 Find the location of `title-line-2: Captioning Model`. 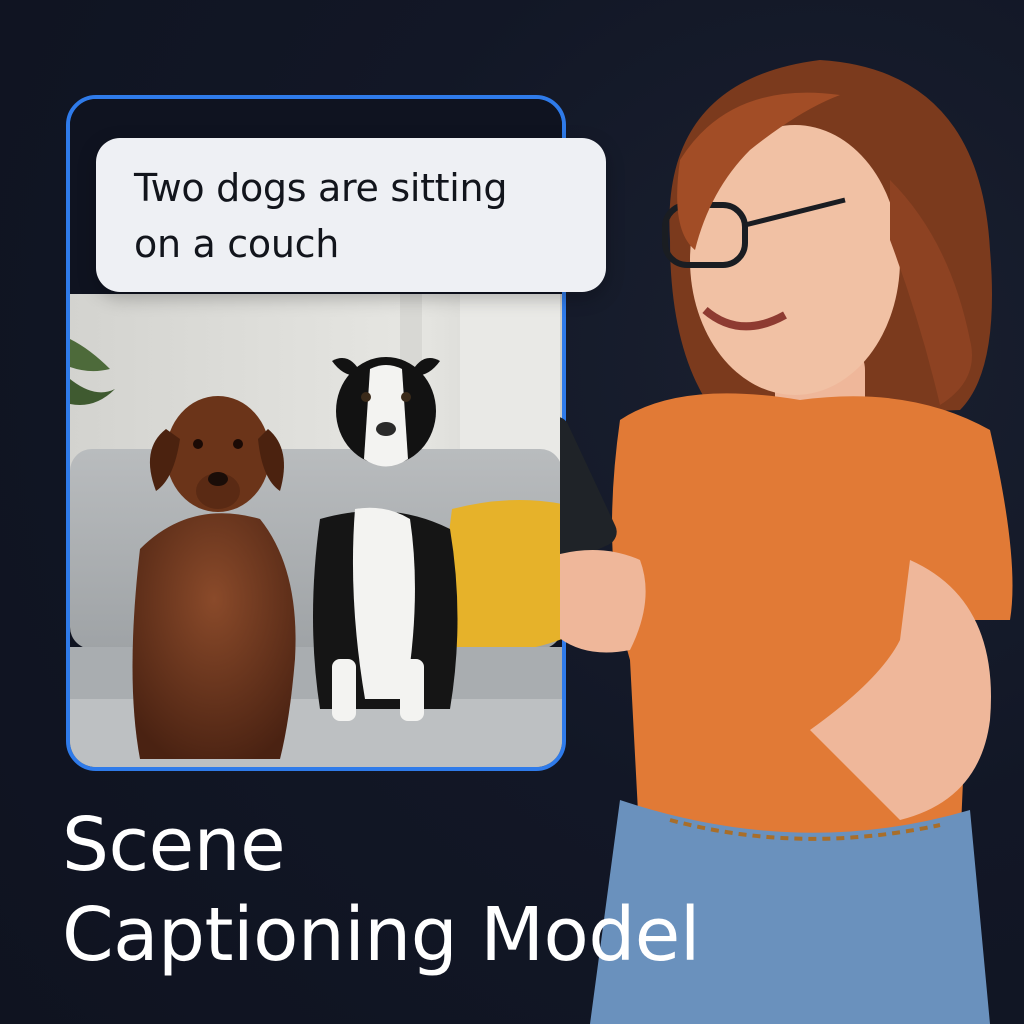

title-line-2: Captioning Model is located at coordinates (381, 935).